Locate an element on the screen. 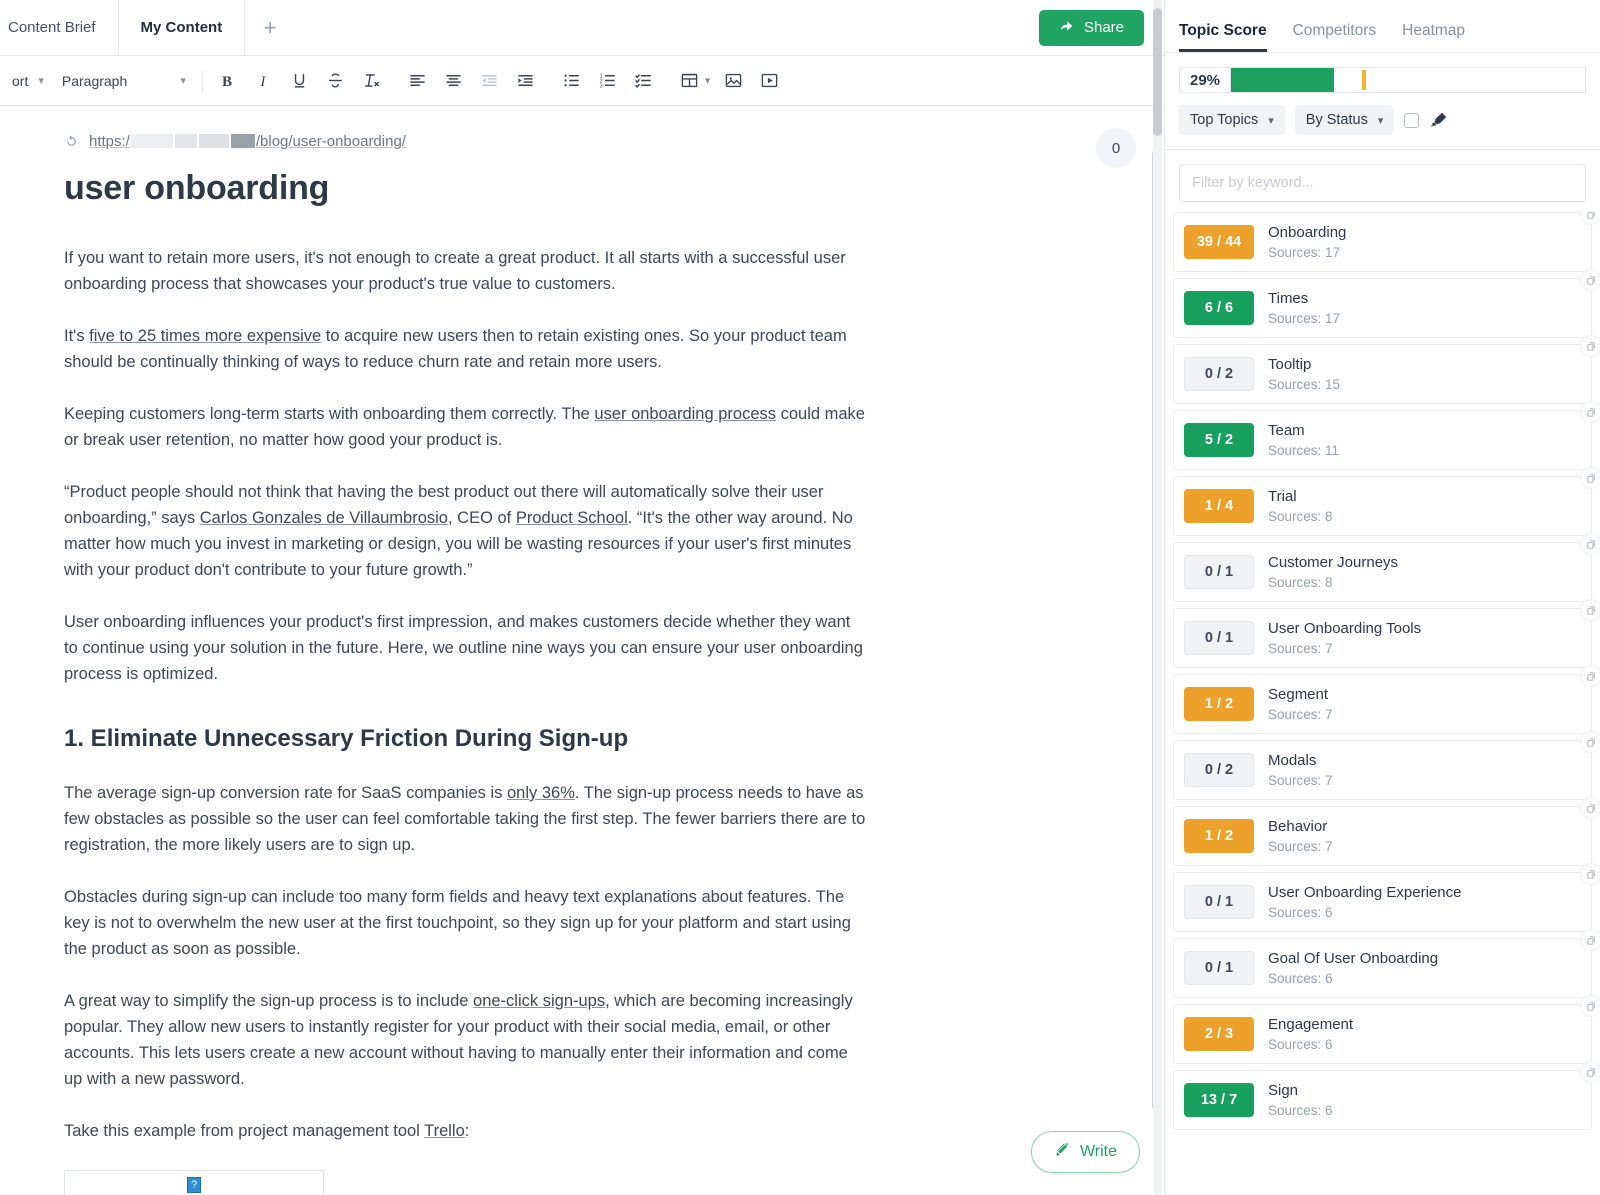  topic-card: 0 / 1 Customer Journeys Sources: 8 is located at coordinates (1386, 567).